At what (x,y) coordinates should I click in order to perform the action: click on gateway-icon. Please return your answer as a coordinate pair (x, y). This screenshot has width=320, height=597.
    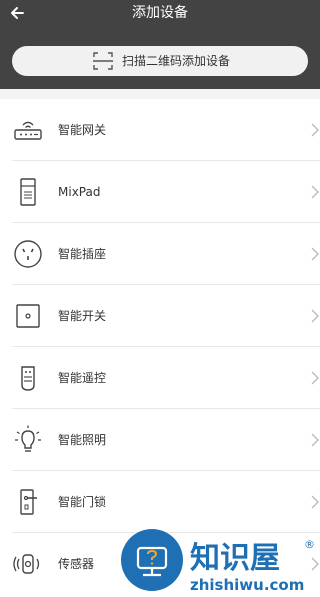
    Looking at the image, I should click on (28, 130).